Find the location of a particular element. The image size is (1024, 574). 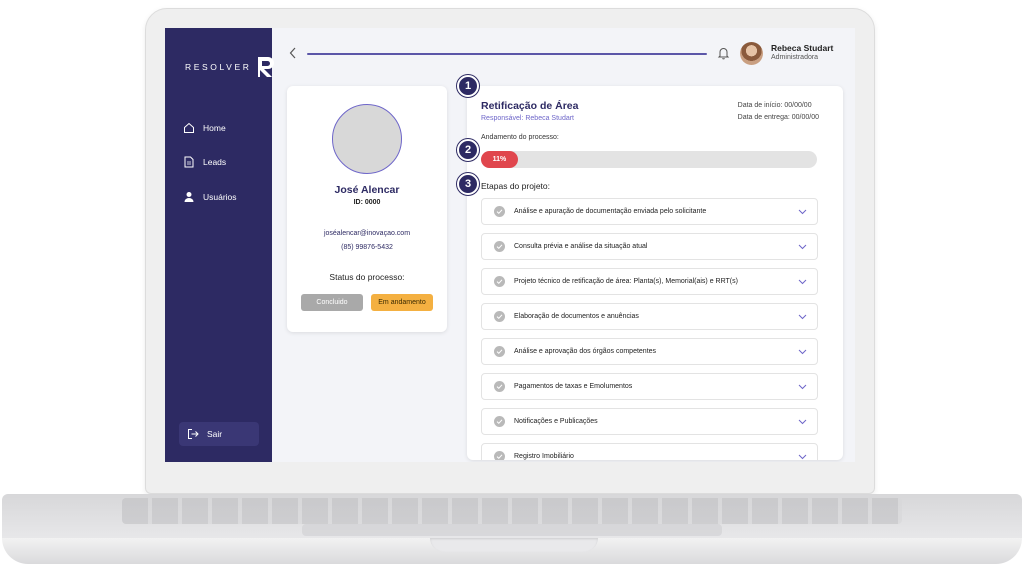

document-icon is located at coordinates (189, 162).